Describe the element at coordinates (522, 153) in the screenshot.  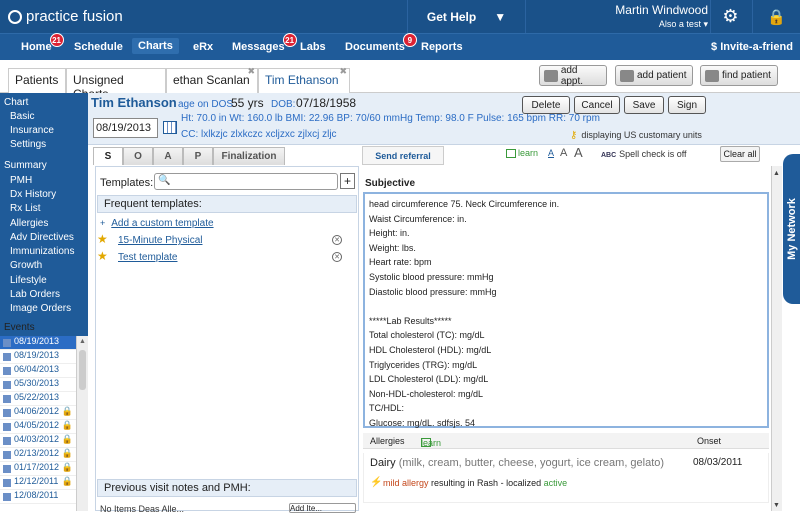
I see `learn-link: learn` at that location.